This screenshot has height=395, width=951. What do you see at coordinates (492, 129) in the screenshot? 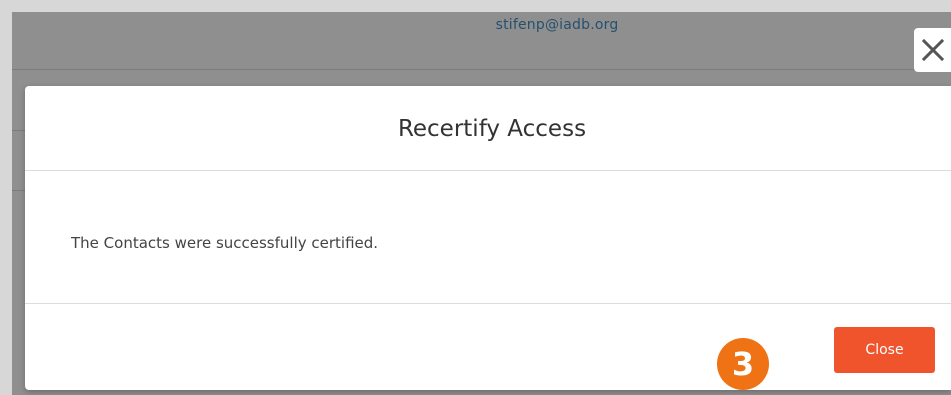
I see `modal-title: Recertify Access` at bounding box center [492, 129].